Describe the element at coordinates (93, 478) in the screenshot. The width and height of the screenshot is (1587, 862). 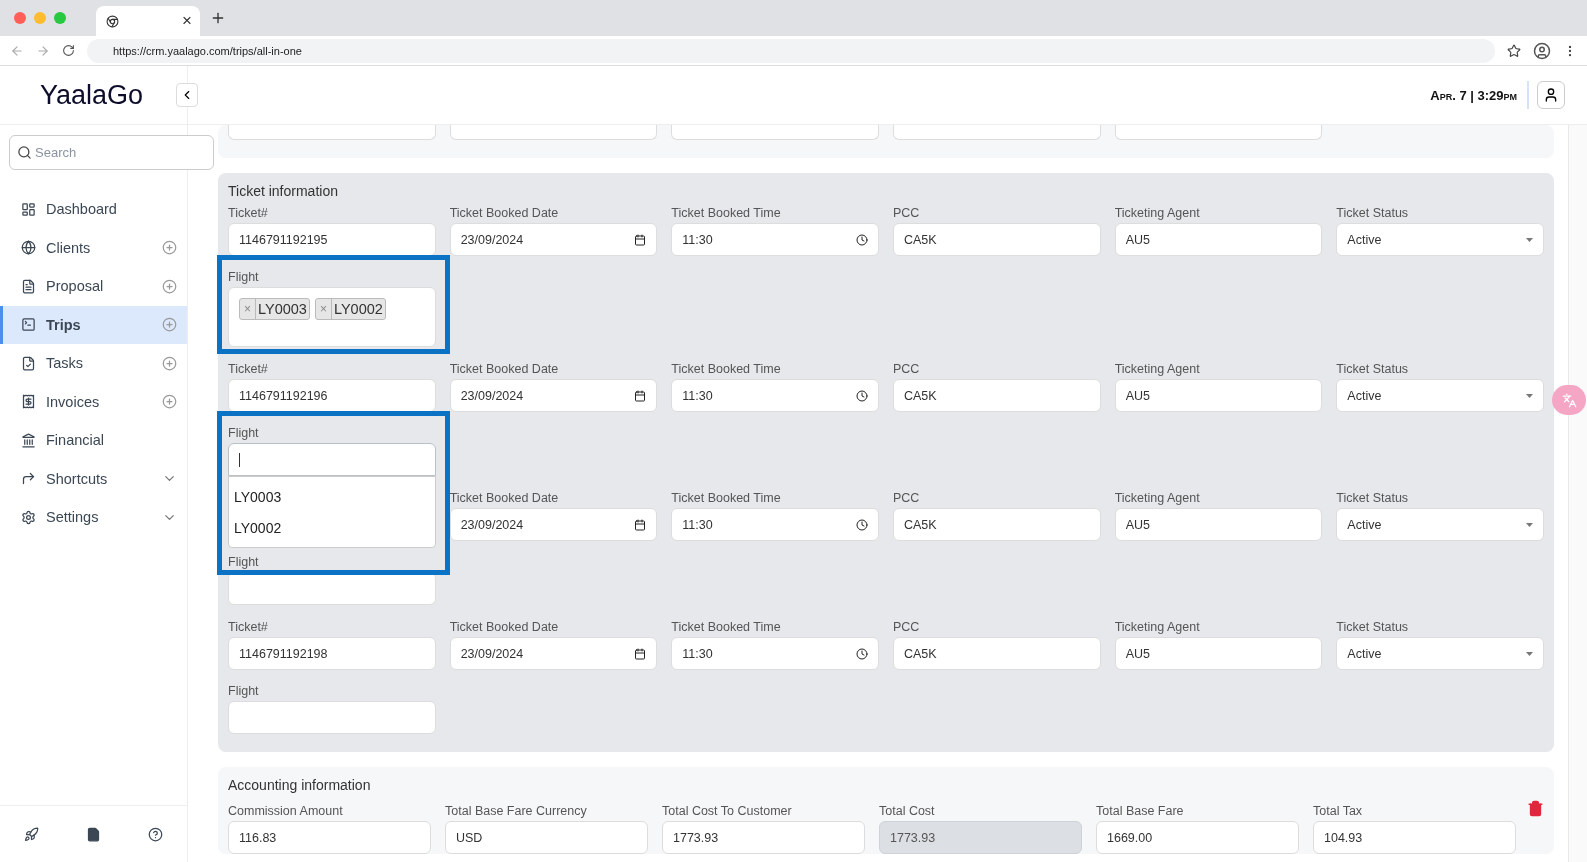
I see `sidebar-item: Shortcuts` at that location.